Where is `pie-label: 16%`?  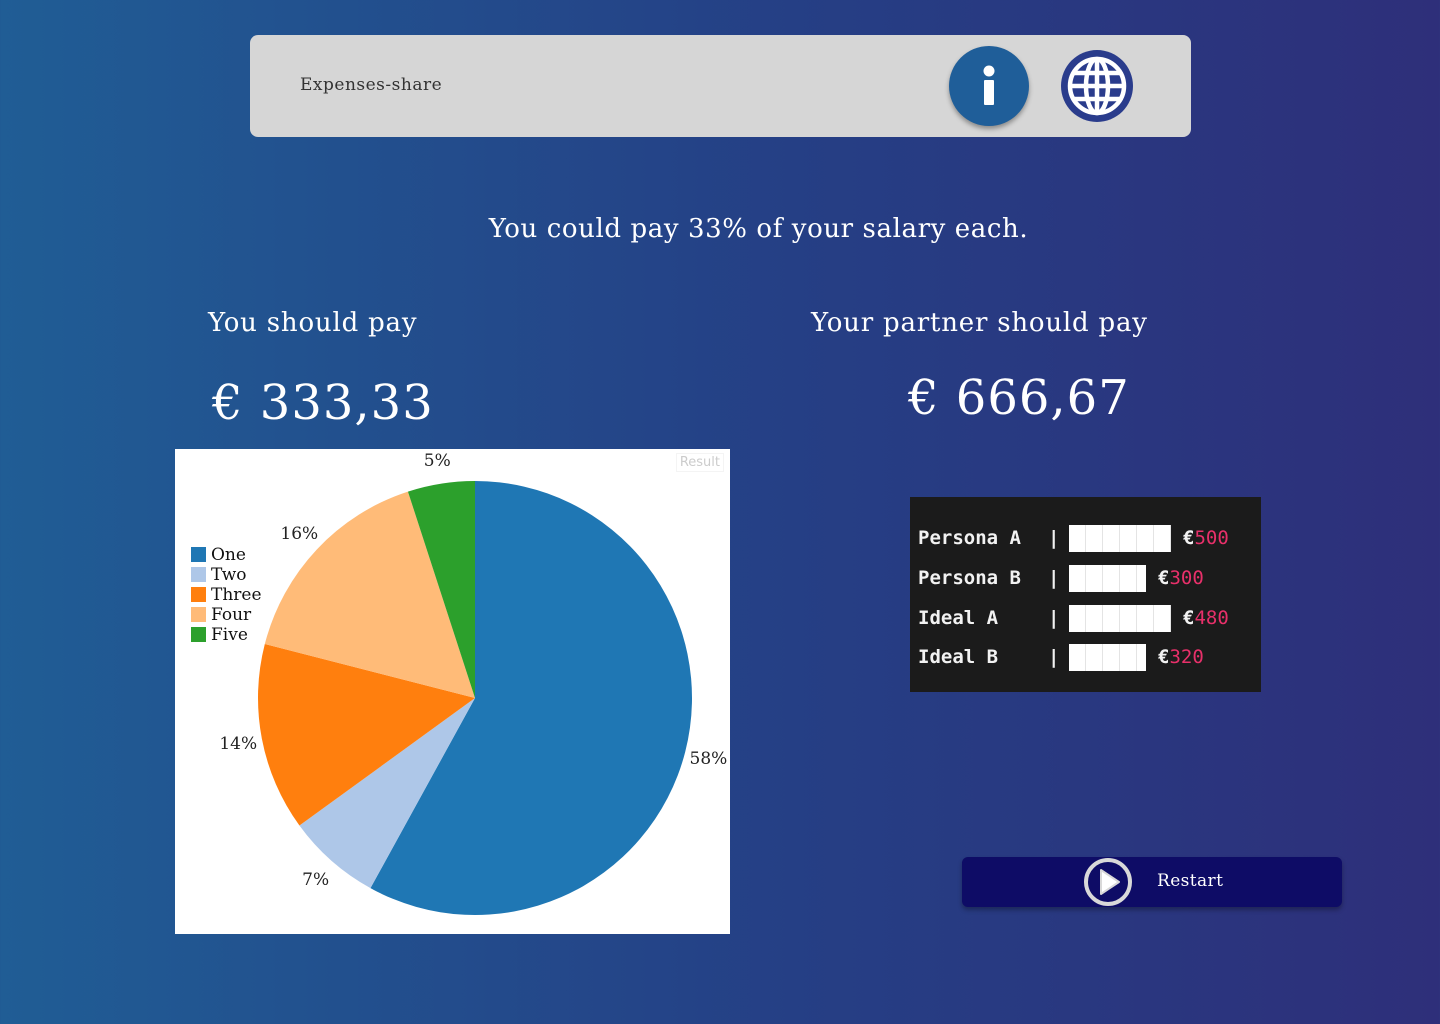
pie-label: 16% is located at coordinates (299, 534).